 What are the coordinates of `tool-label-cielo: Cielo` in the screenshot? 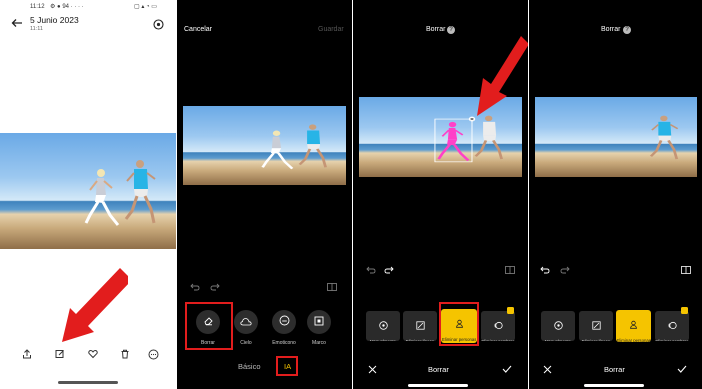 It's located at (246, 343).